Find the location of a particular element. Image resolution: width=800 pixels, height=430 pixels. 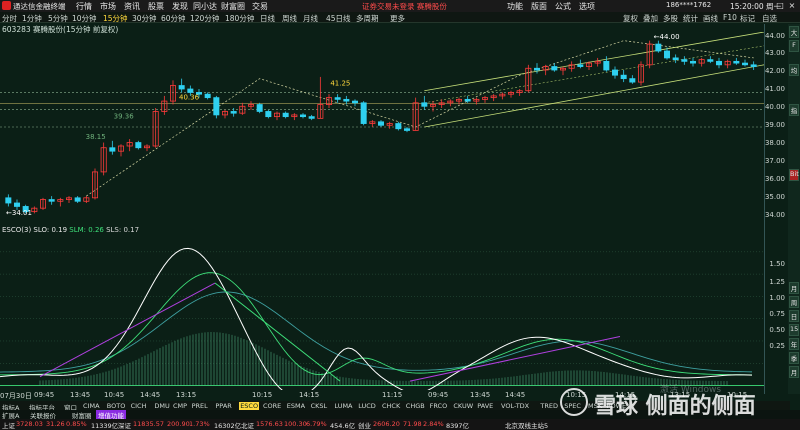

tool-avg: 均 is located at coordinates (794, 70).